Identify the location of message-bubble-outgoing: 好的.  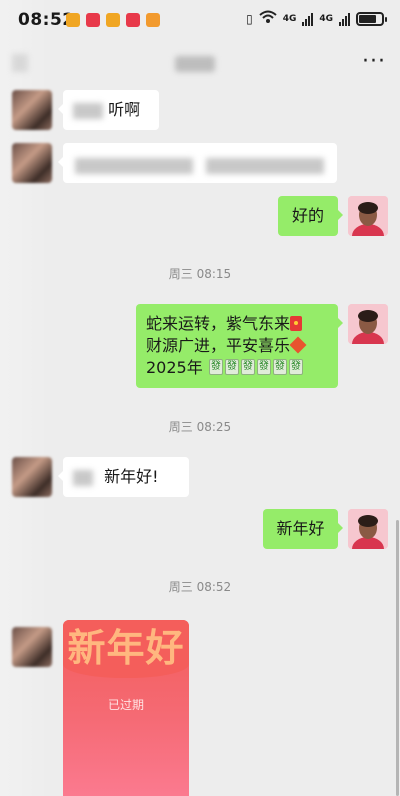
(310, 216).